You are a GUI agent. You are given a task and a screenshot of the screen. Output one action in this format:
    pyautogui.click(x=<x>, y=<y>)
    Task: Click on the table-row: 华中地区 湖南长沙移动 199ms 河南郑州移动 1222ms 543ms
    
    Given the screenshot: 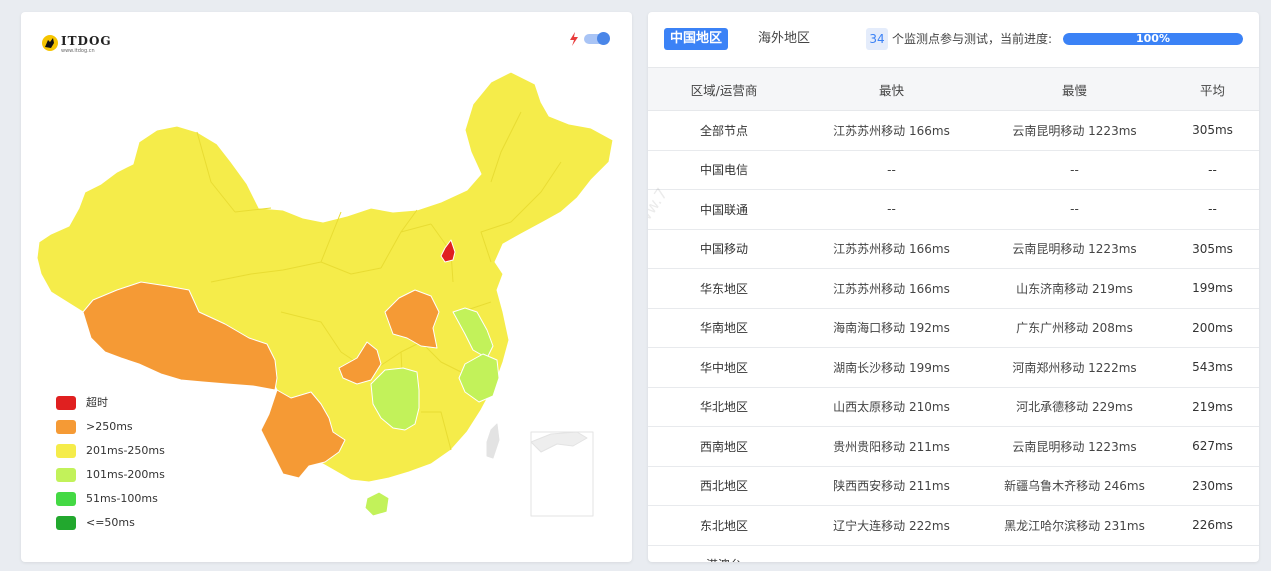 What is the action you would take?
    pyautogui.click(x=953, y=367)
    